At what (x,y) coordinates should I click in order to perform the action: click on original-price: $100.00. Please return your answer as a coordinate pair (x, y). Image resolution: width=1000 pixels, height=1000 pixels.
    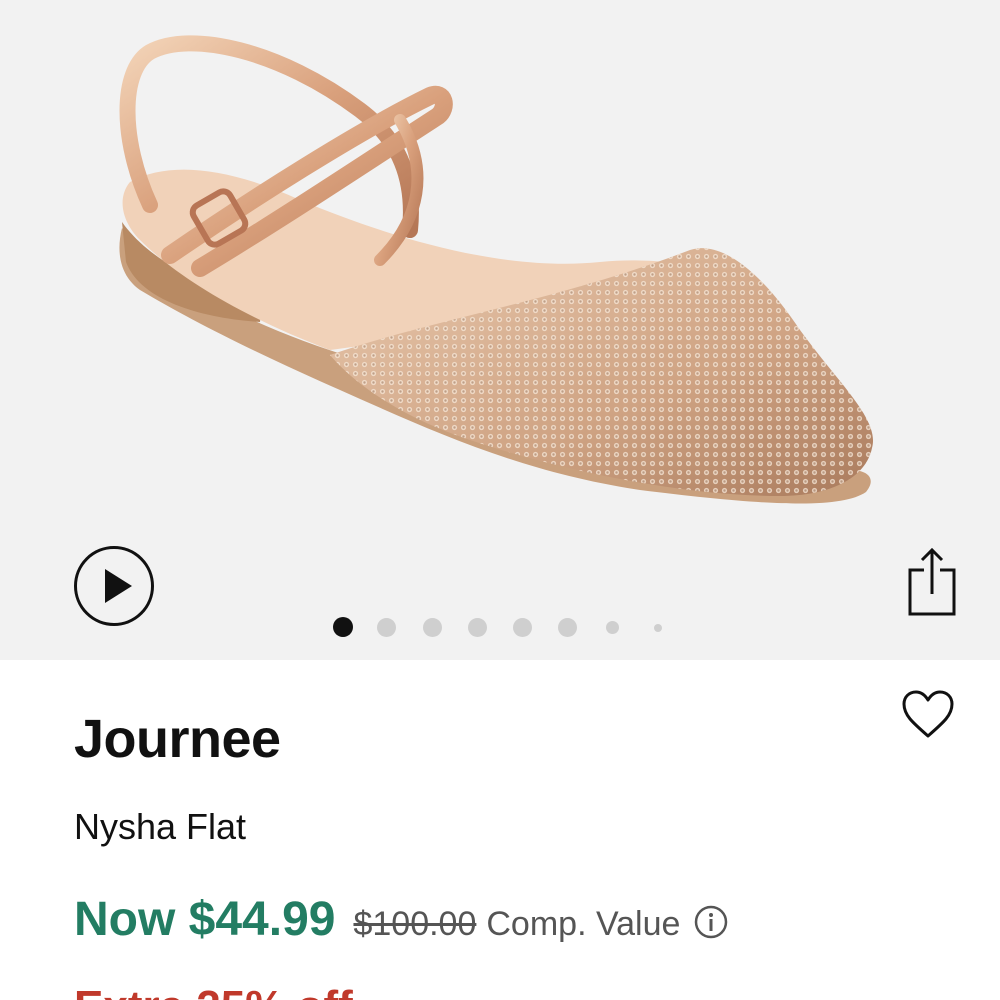
    Looking at the image, I should click on (415, 924).